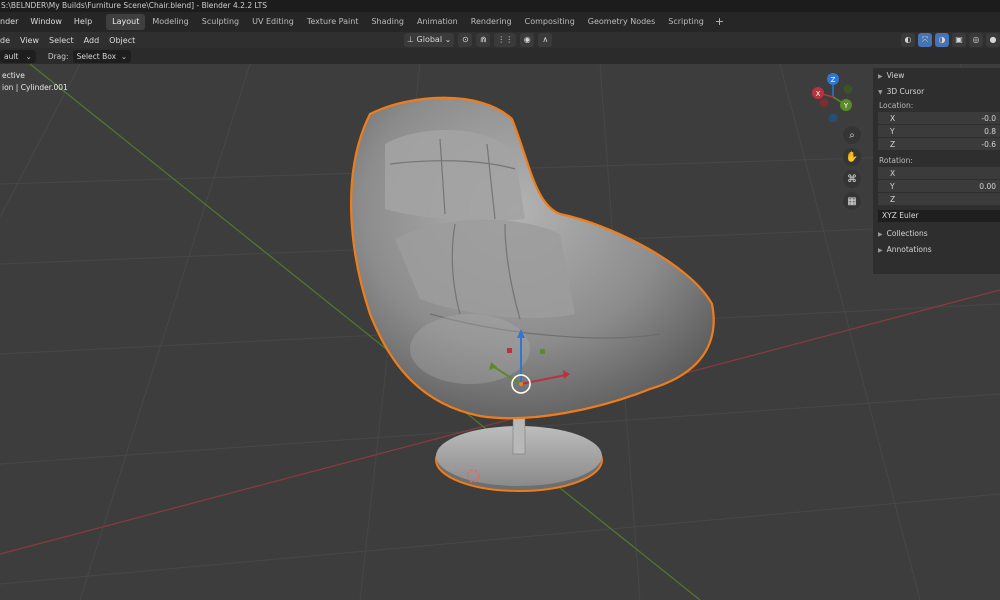  I want to click on gizmo-x-label: X, so click(818, 94).